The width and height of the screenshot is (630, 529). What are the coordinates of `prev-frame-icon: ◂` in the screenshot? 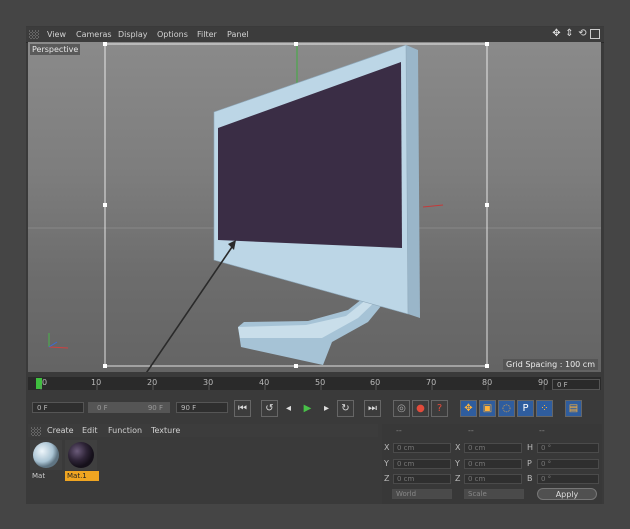 It's located at (288, 408).